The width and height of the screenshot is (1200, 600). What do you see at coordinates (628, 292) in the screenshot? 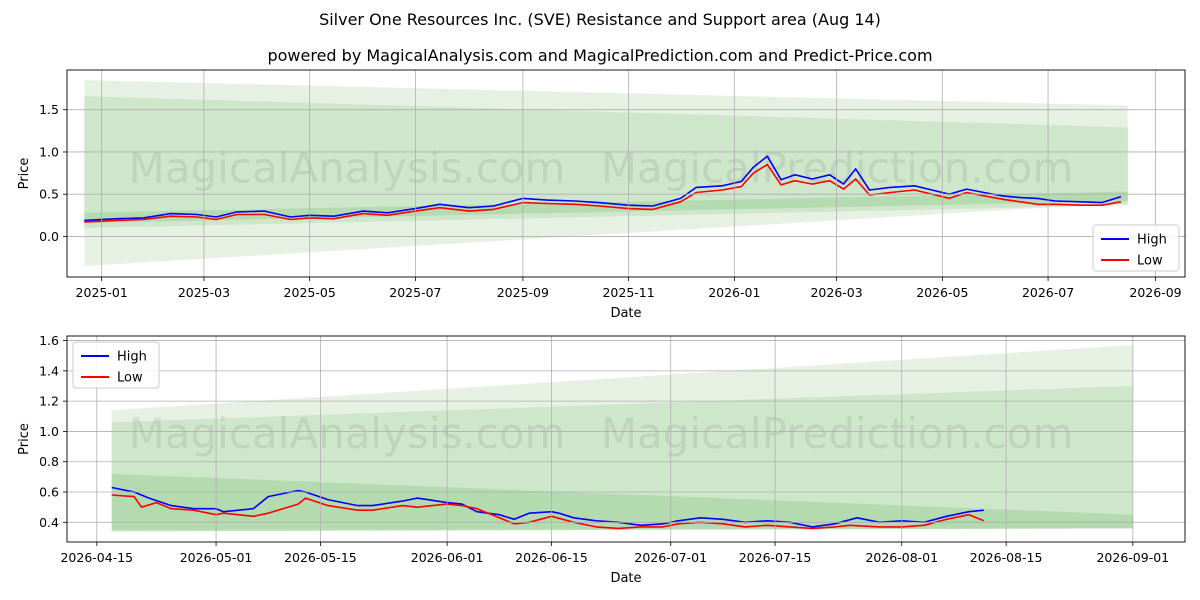
I see `x-tick-label: 2025-11` at bounding box center [628, 292].